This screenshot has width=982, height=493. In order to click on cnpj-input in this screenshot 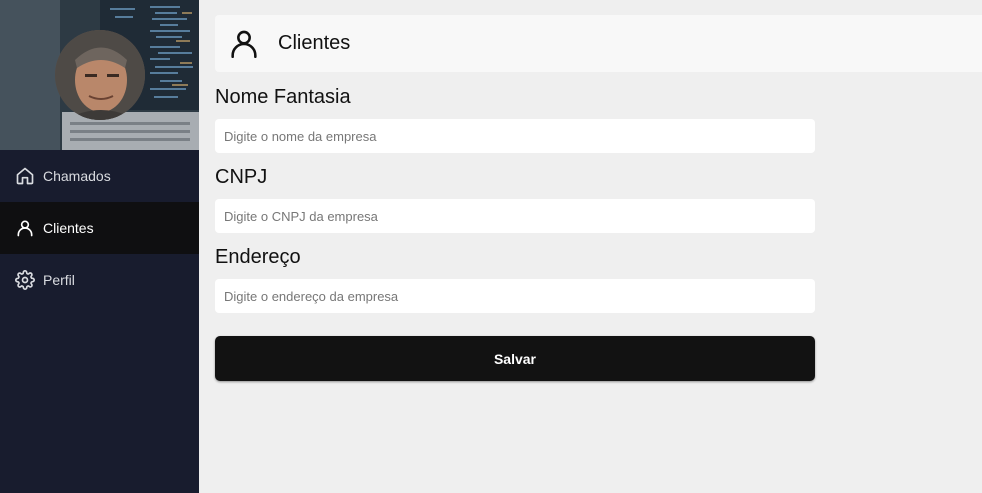, I will do `click(515, 216)`.